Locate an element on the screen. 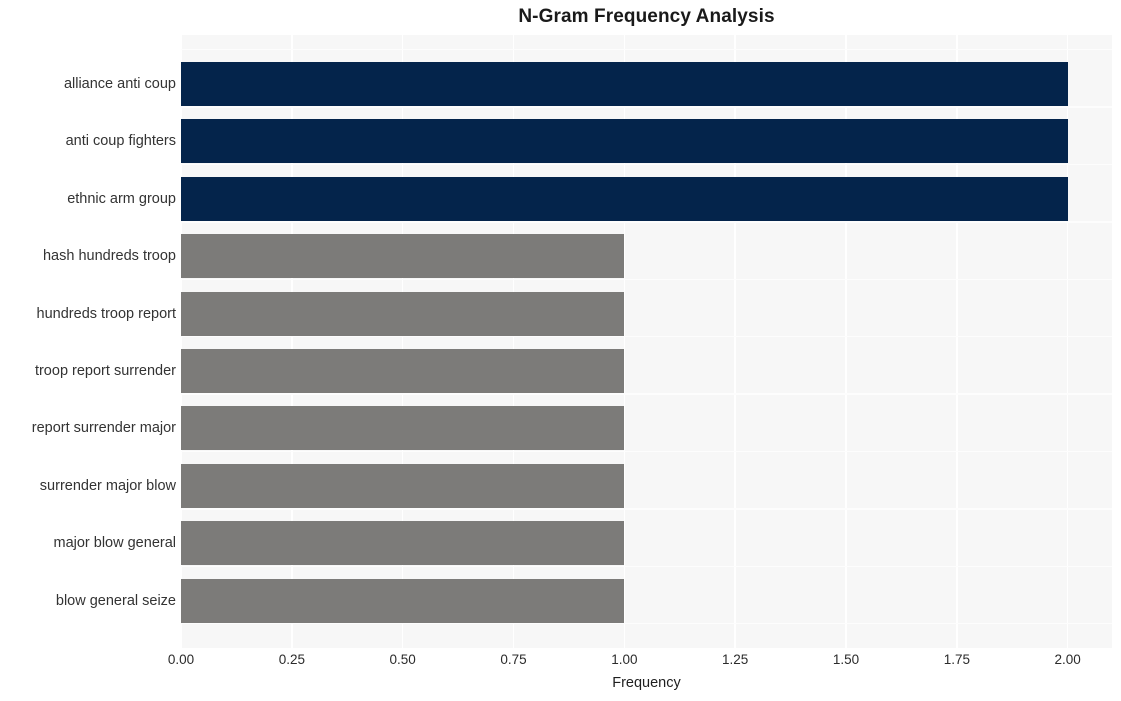 The height and width of the screenshot is (701, 1121). x-axis-label: Frequency is located at coordinates (646, 683).